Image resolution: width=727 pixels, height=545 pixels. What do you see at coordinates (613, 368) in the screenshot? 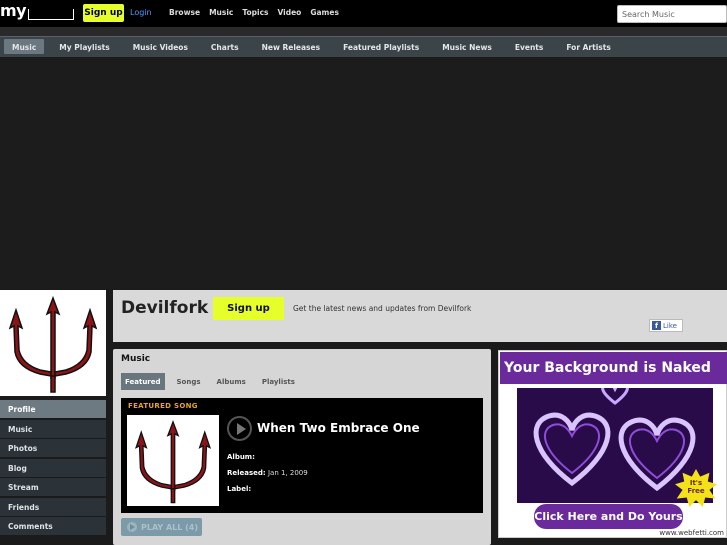
I see `ad-headline: Your Background is Naked` at bounding box center [613, 368].